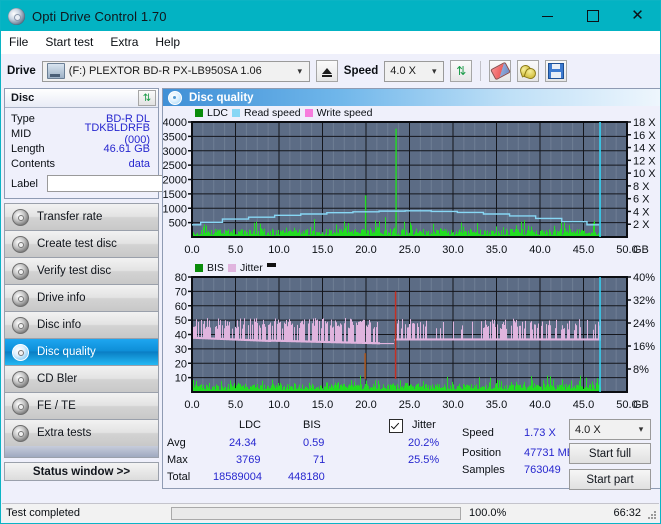  Describe the element at coordinates (181, 379) in the screenshot. I see `svg-text: 10` at that location.